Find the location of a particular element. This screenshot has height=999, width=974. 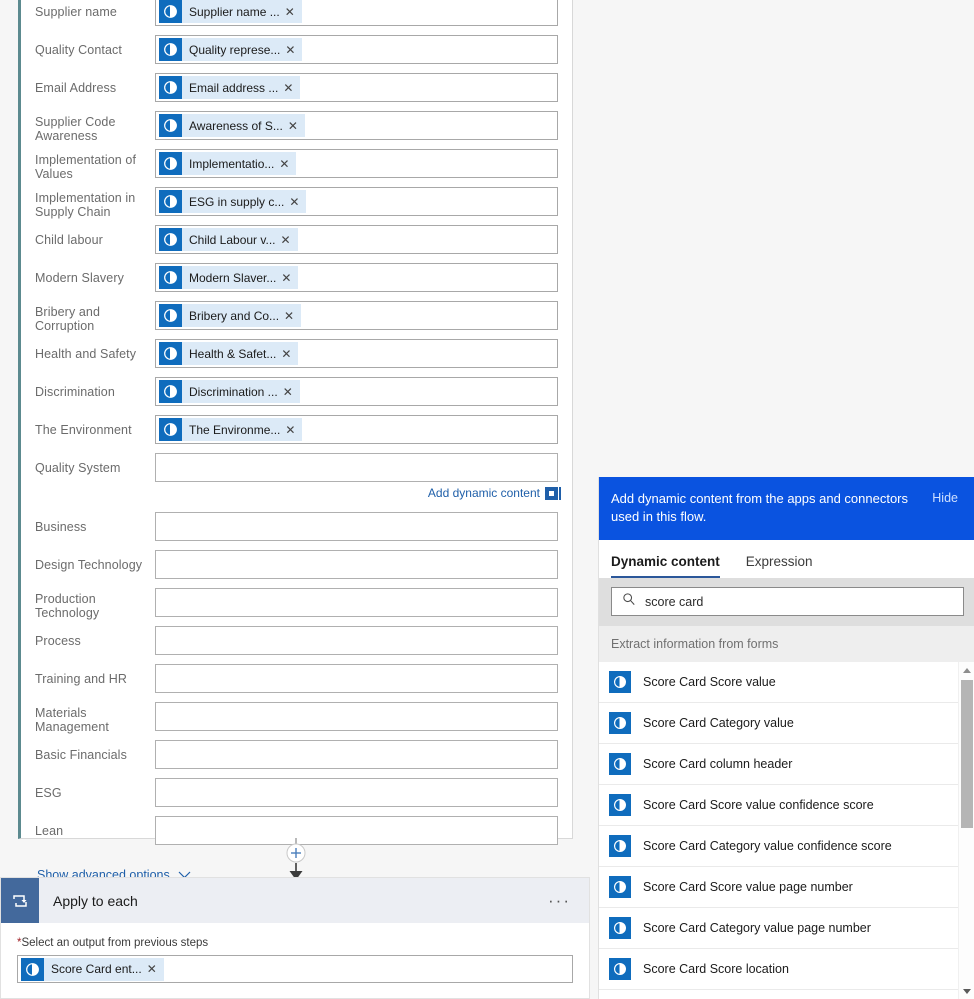

dynamic-content-item: Score Card Score value confidence score is located at coordinates (786, 805).